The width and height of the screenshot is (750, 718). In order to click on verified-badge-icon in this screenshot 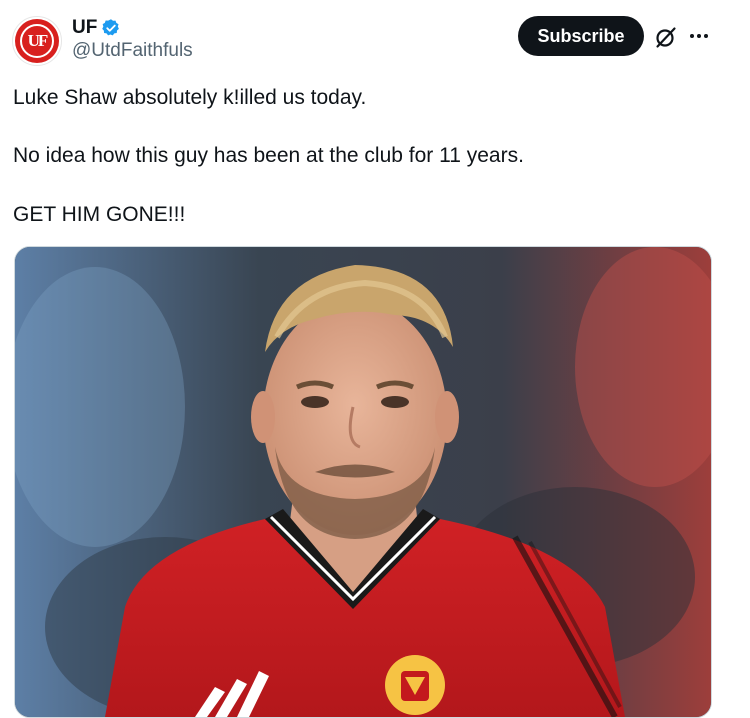, I will do `click(111, 27)`.